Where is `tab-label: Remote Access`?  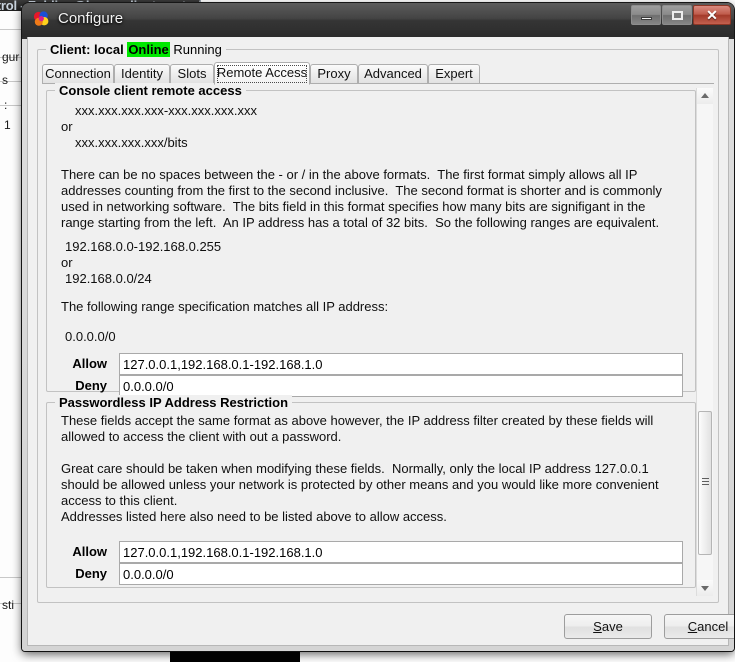 tab-label: Remote Access is located at coordinates (262, 72).